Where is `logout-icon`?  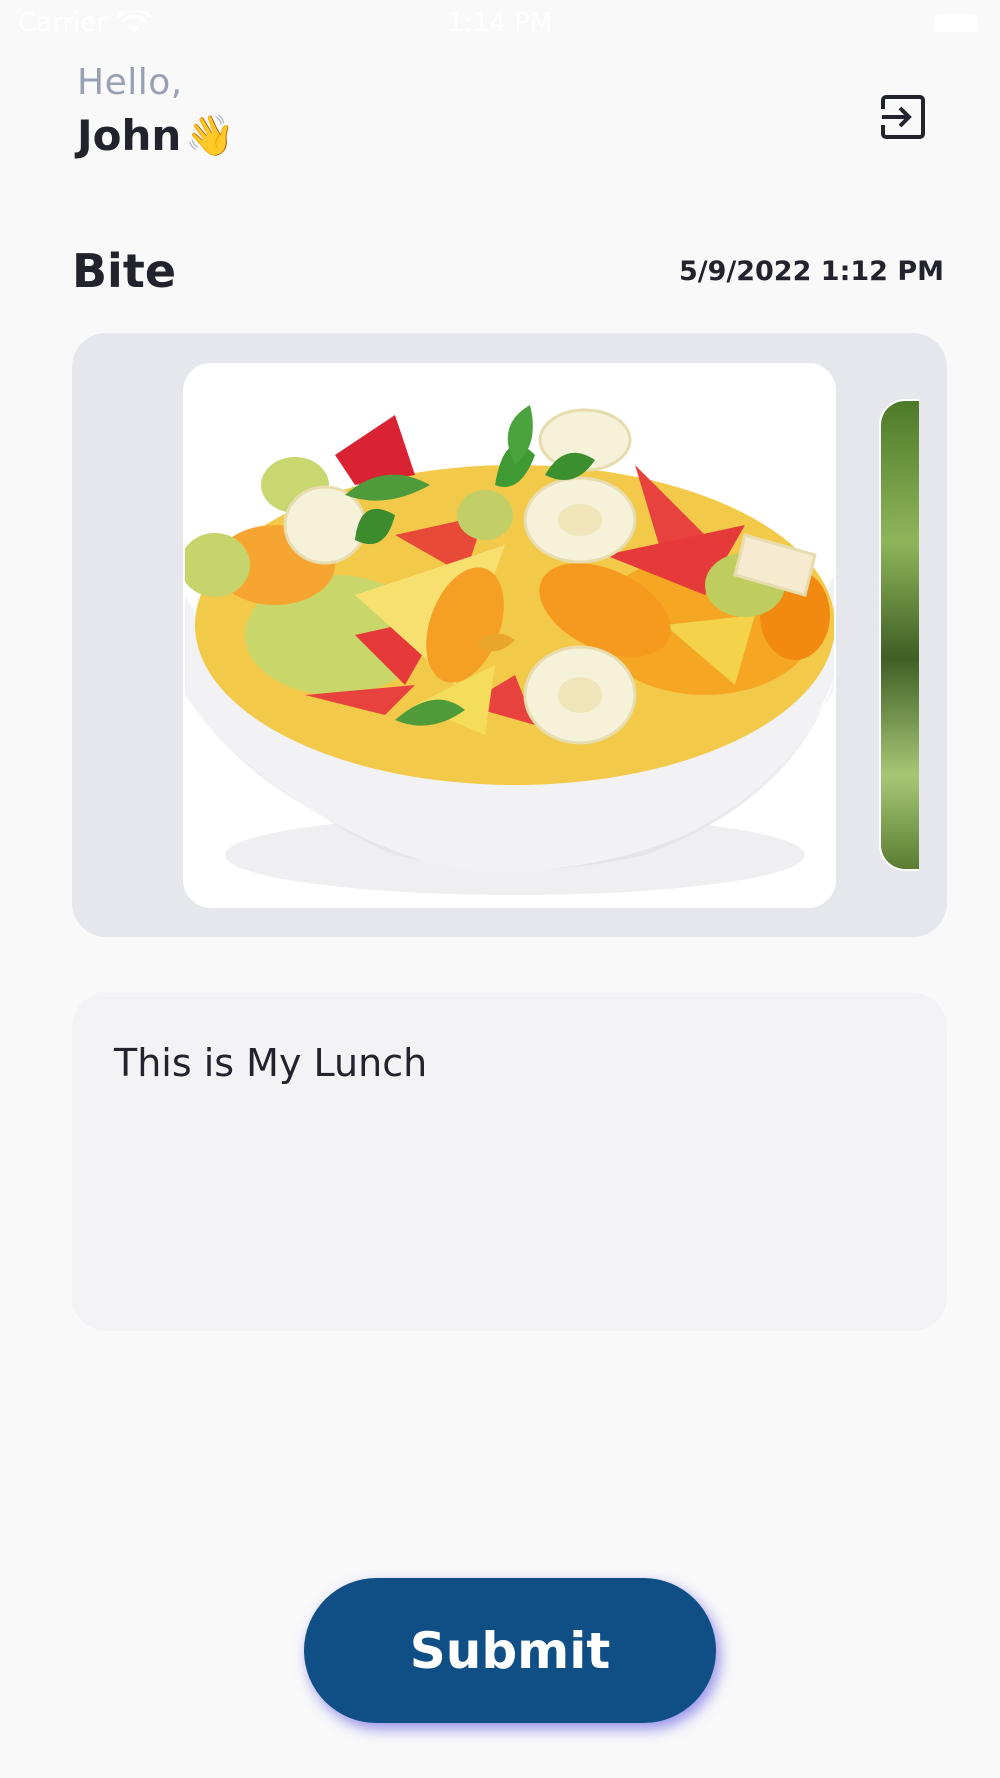
logout-icon is located at coordinates (902, 117).